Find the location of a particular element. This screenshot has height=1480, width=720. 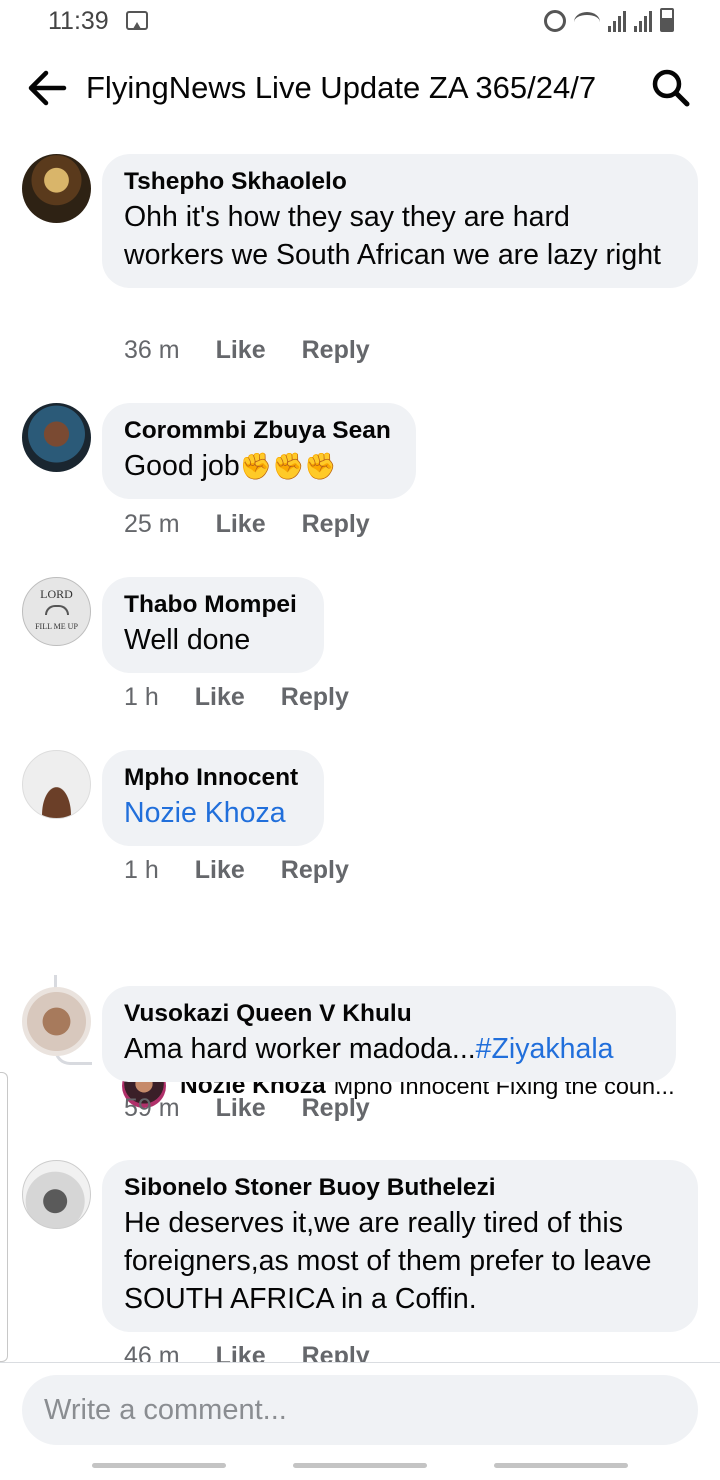

comment-text-row: Ama hard worker madoda...#Ziyakhala is located at coordinates (389, 1049).